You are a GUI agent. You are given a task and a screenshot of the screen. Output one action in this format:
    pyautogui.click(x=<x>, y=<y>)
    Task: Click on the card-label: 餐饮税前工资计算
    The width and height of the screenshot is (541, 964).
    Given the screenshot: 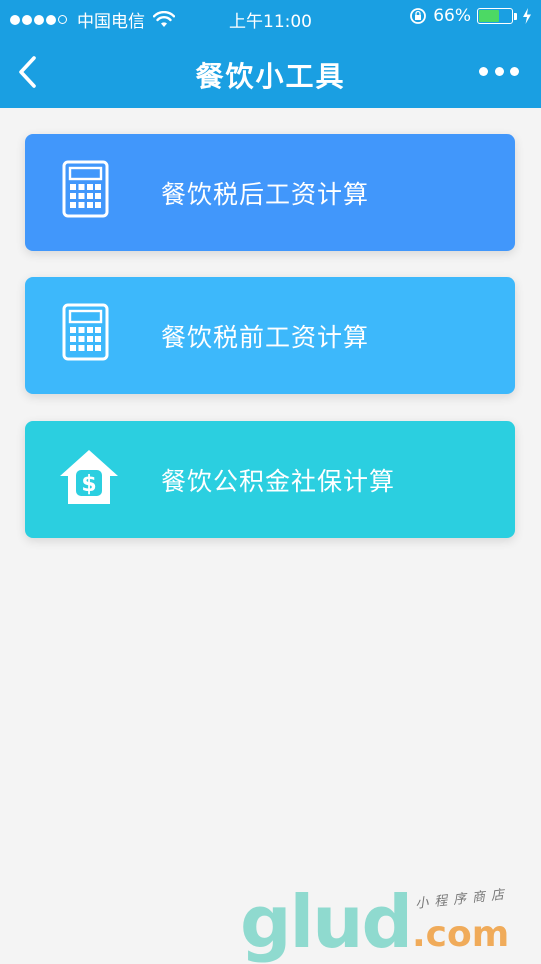 What is the action you would take?
    pyautogui.click(x=265, y=337)
    